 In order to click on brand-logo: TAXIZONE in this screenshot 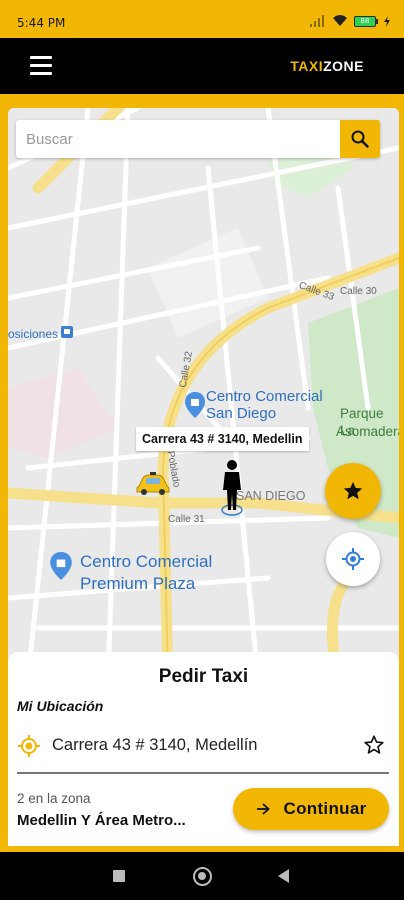, I will do `click(327, 66)`.